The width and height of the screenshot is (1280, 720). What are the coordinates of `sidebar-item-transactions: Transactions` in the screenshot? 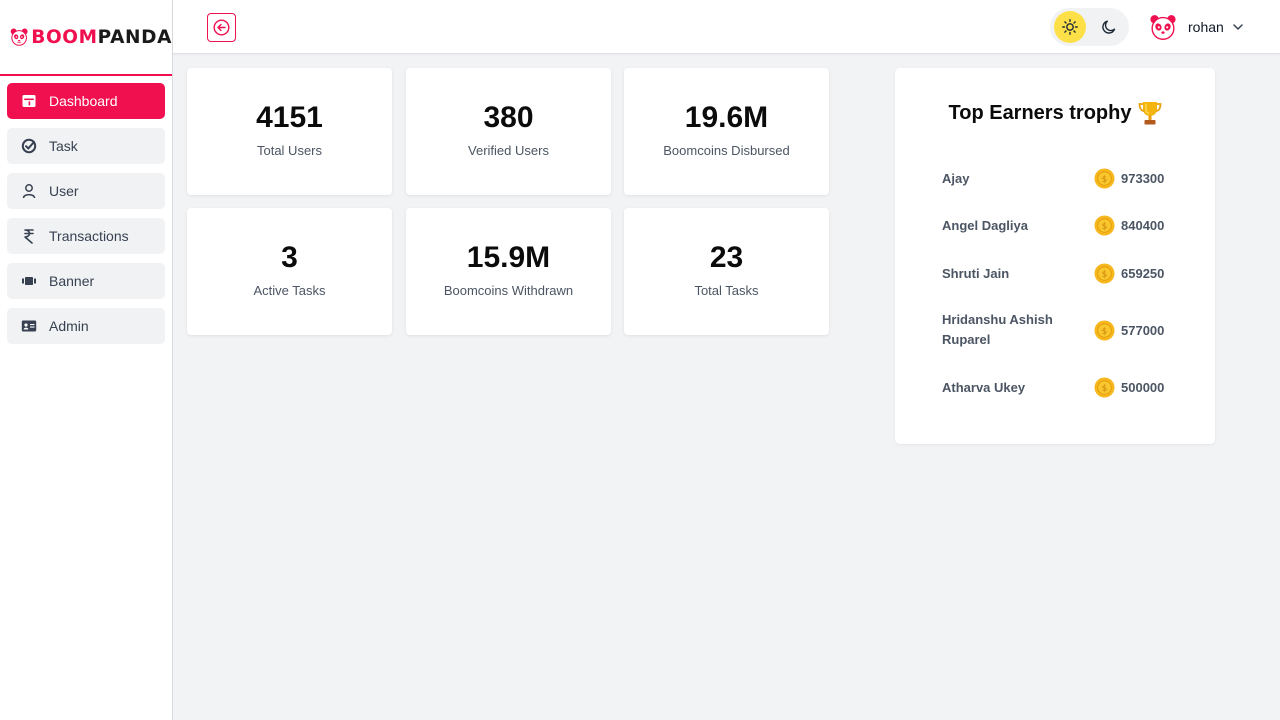 It's located at (86, 236).